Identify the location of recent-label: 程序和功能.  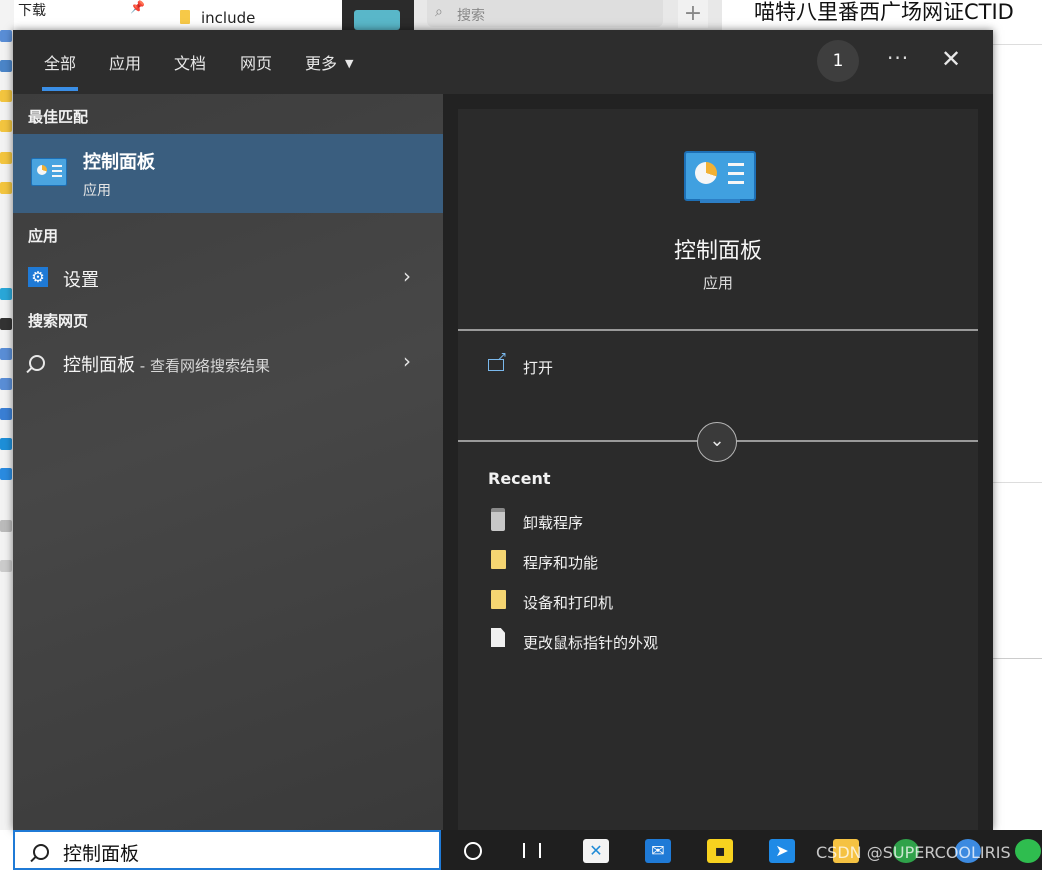
(561, 563).